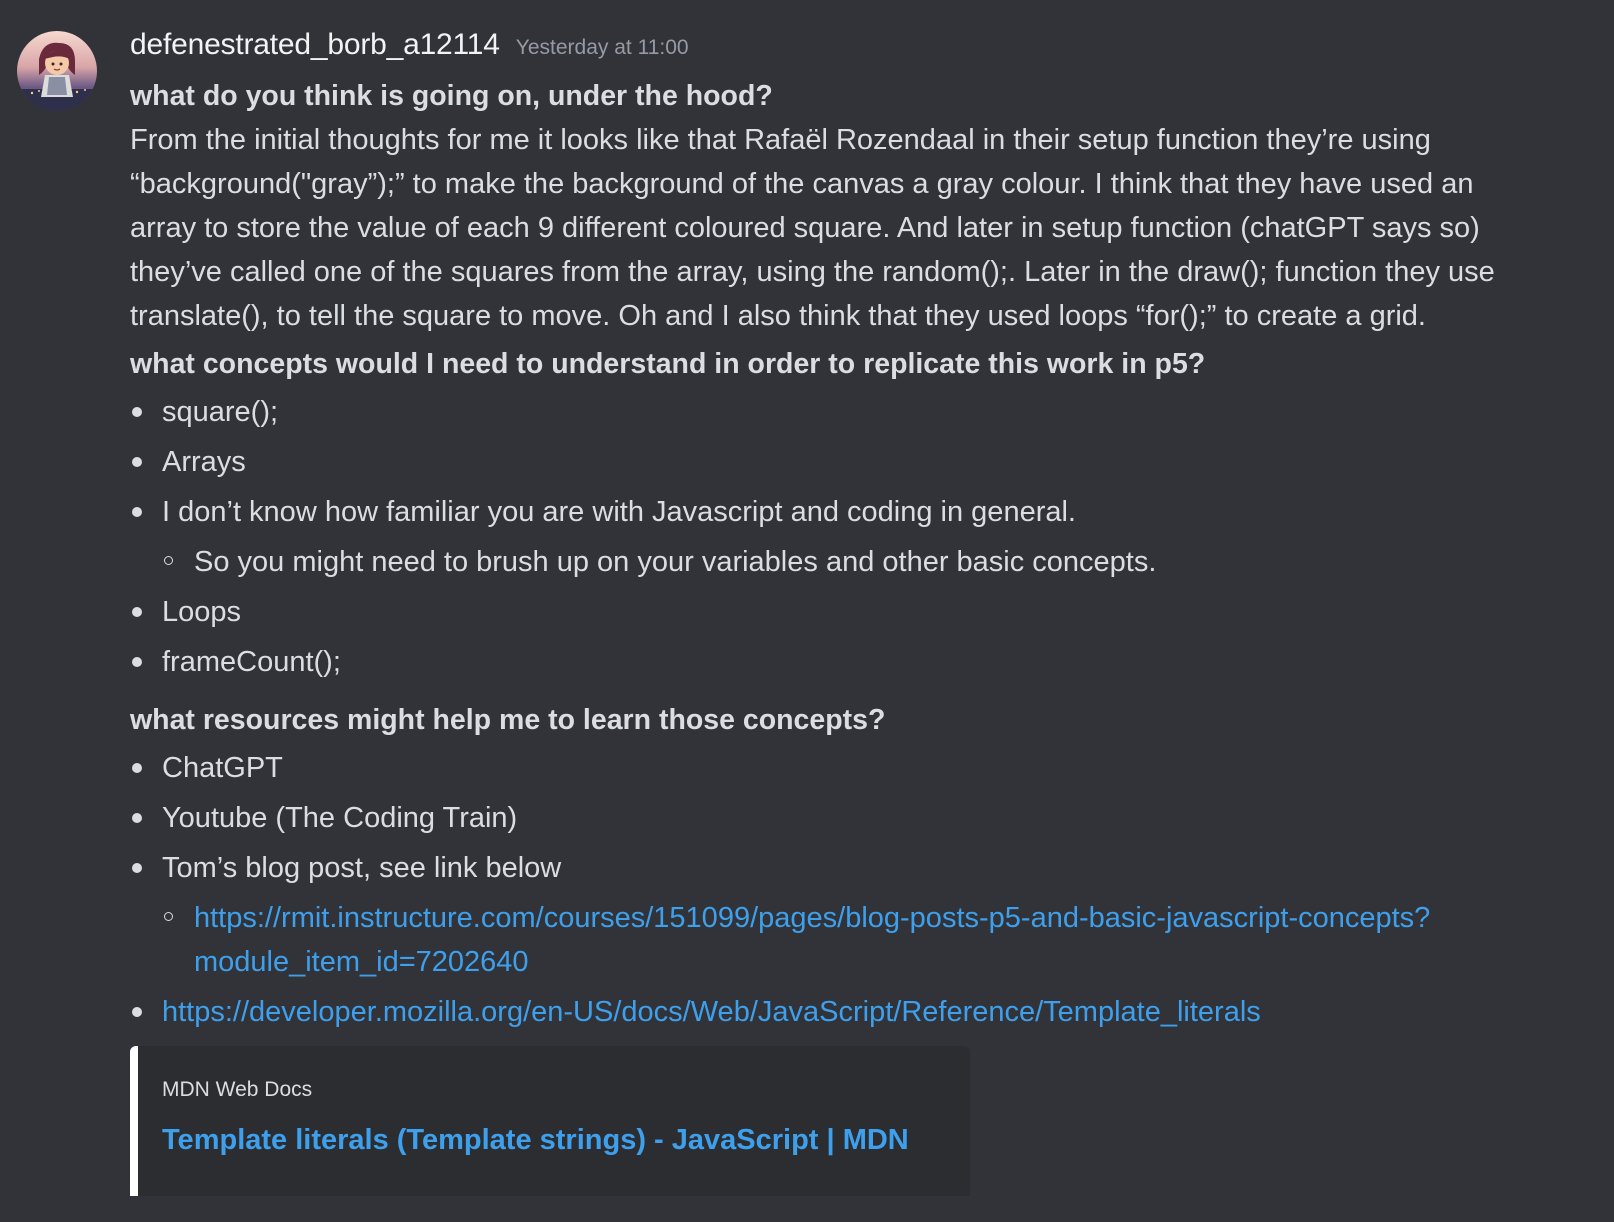 The image size is (1614, 1222). Describe the element at coordinates (202, 612) in the screenshot. I see `list-item-text: Loops` at that location.